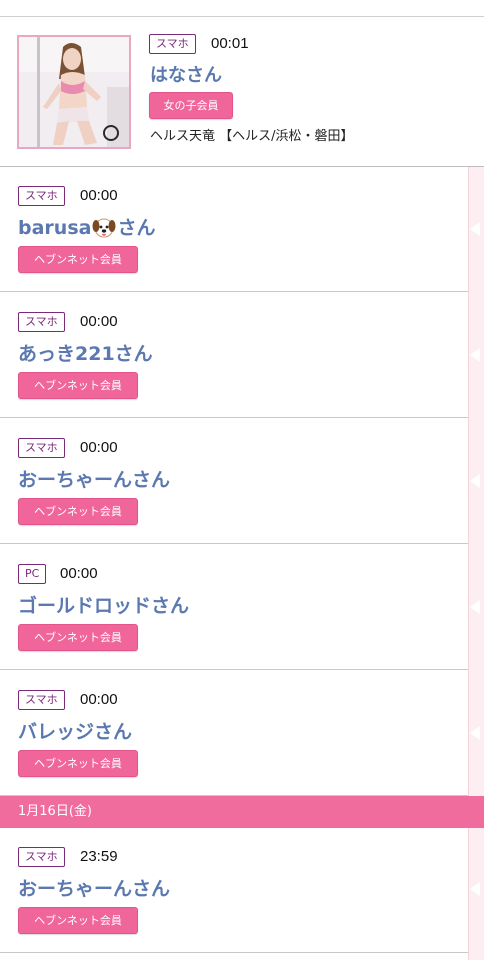 This screenshot has height=960, width=484. I want to click on visitor-name-suffix: さん, so click(136, 228).